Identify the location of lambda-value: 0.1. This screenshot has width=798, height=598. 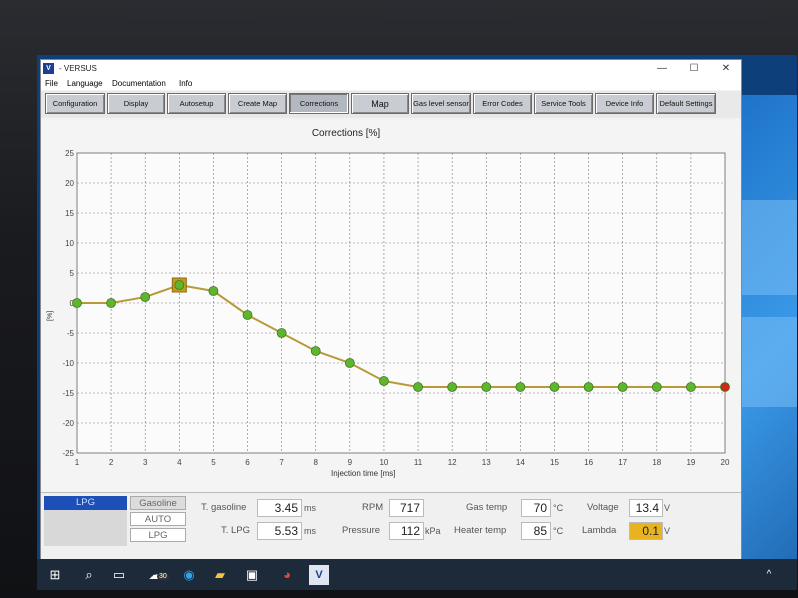
(646, 531).